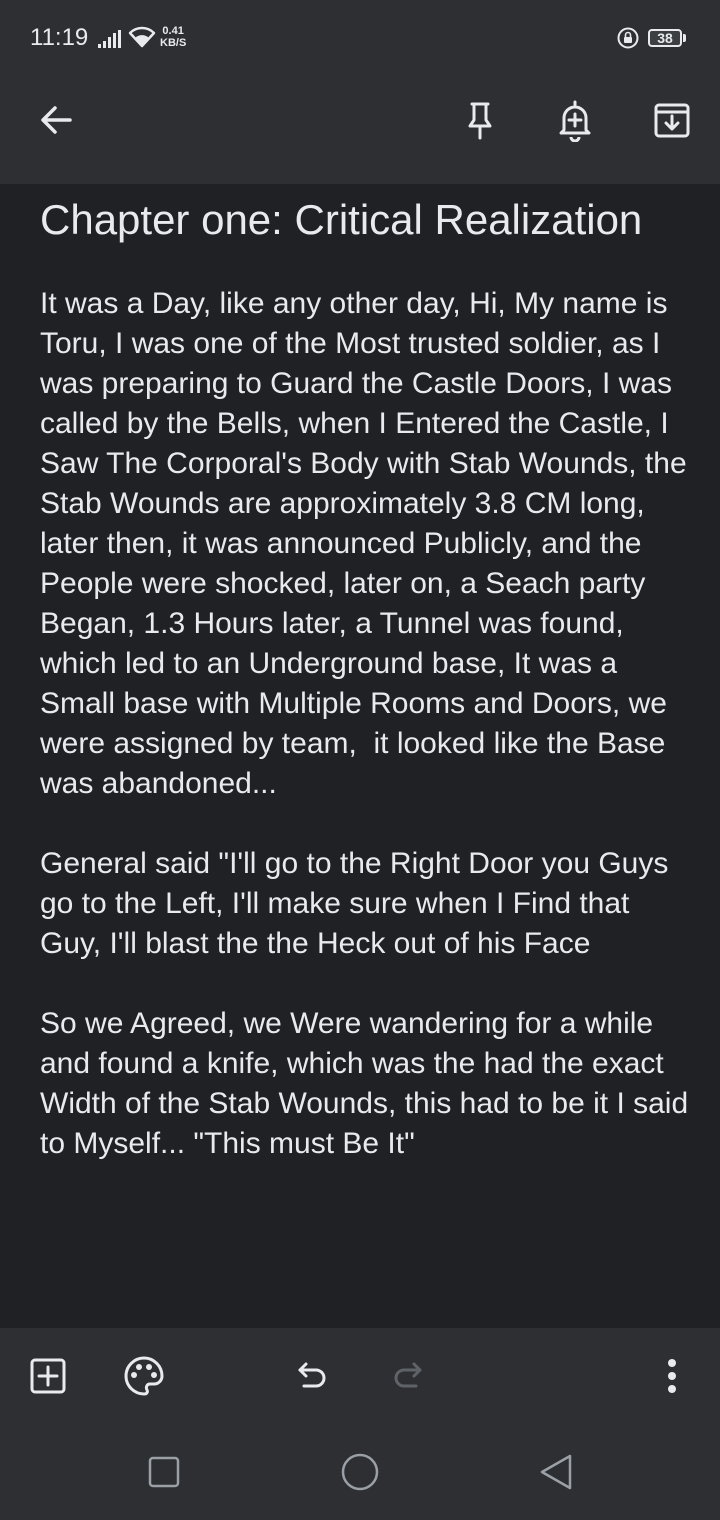 The width and height of the screenshot is (720, 1520). What do you see at coordinates (365, 220) in the screenshot?
I see `note-title: Chapter one: Critical Realization` at bounding box center [365, 220].